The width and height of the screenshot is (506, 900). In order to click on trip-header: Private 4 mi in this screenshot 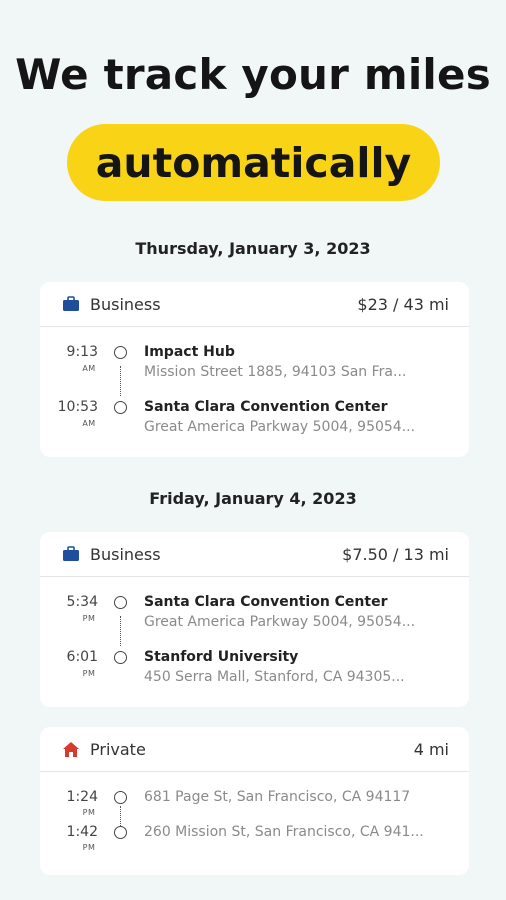, I will do `click(254, 749)`.